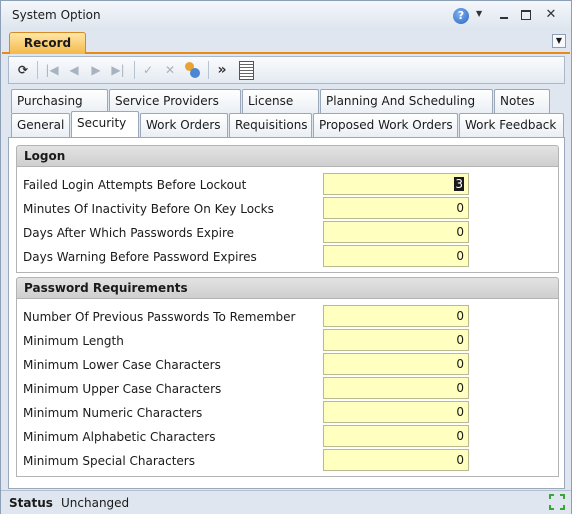 Image resolution: width=572 pixels, height=514 pixels. Describe the element at coordinates (396, 364) in the screenshot. I see `minimum-lower-case-field: 0` at that location.